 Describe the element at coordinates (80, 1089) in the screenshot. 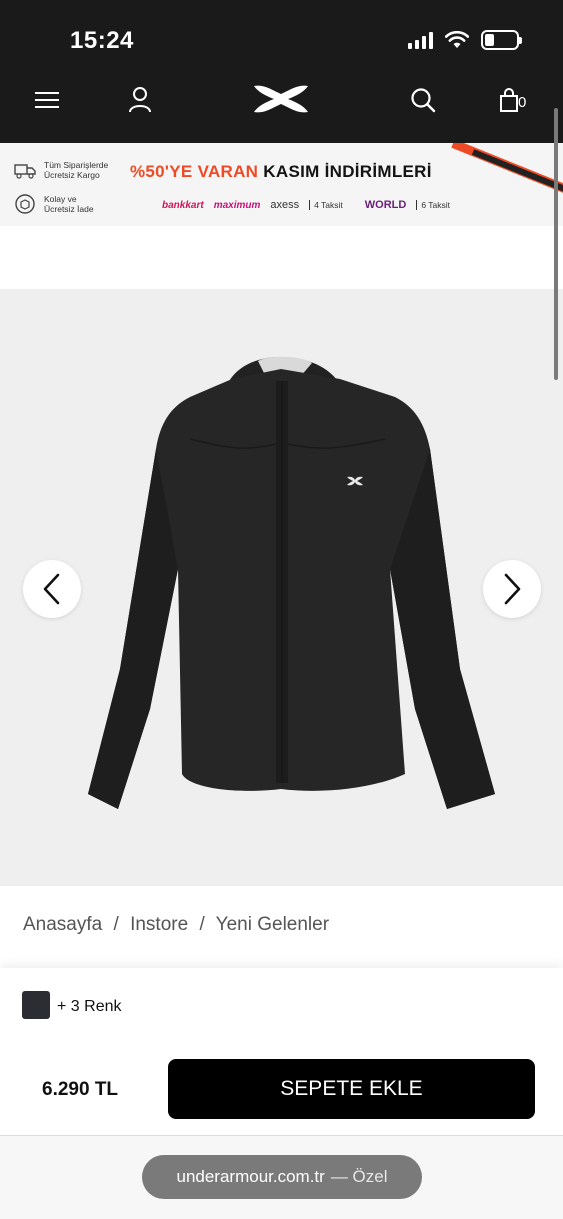

I see `product-price: 6.290 TL` at that location.